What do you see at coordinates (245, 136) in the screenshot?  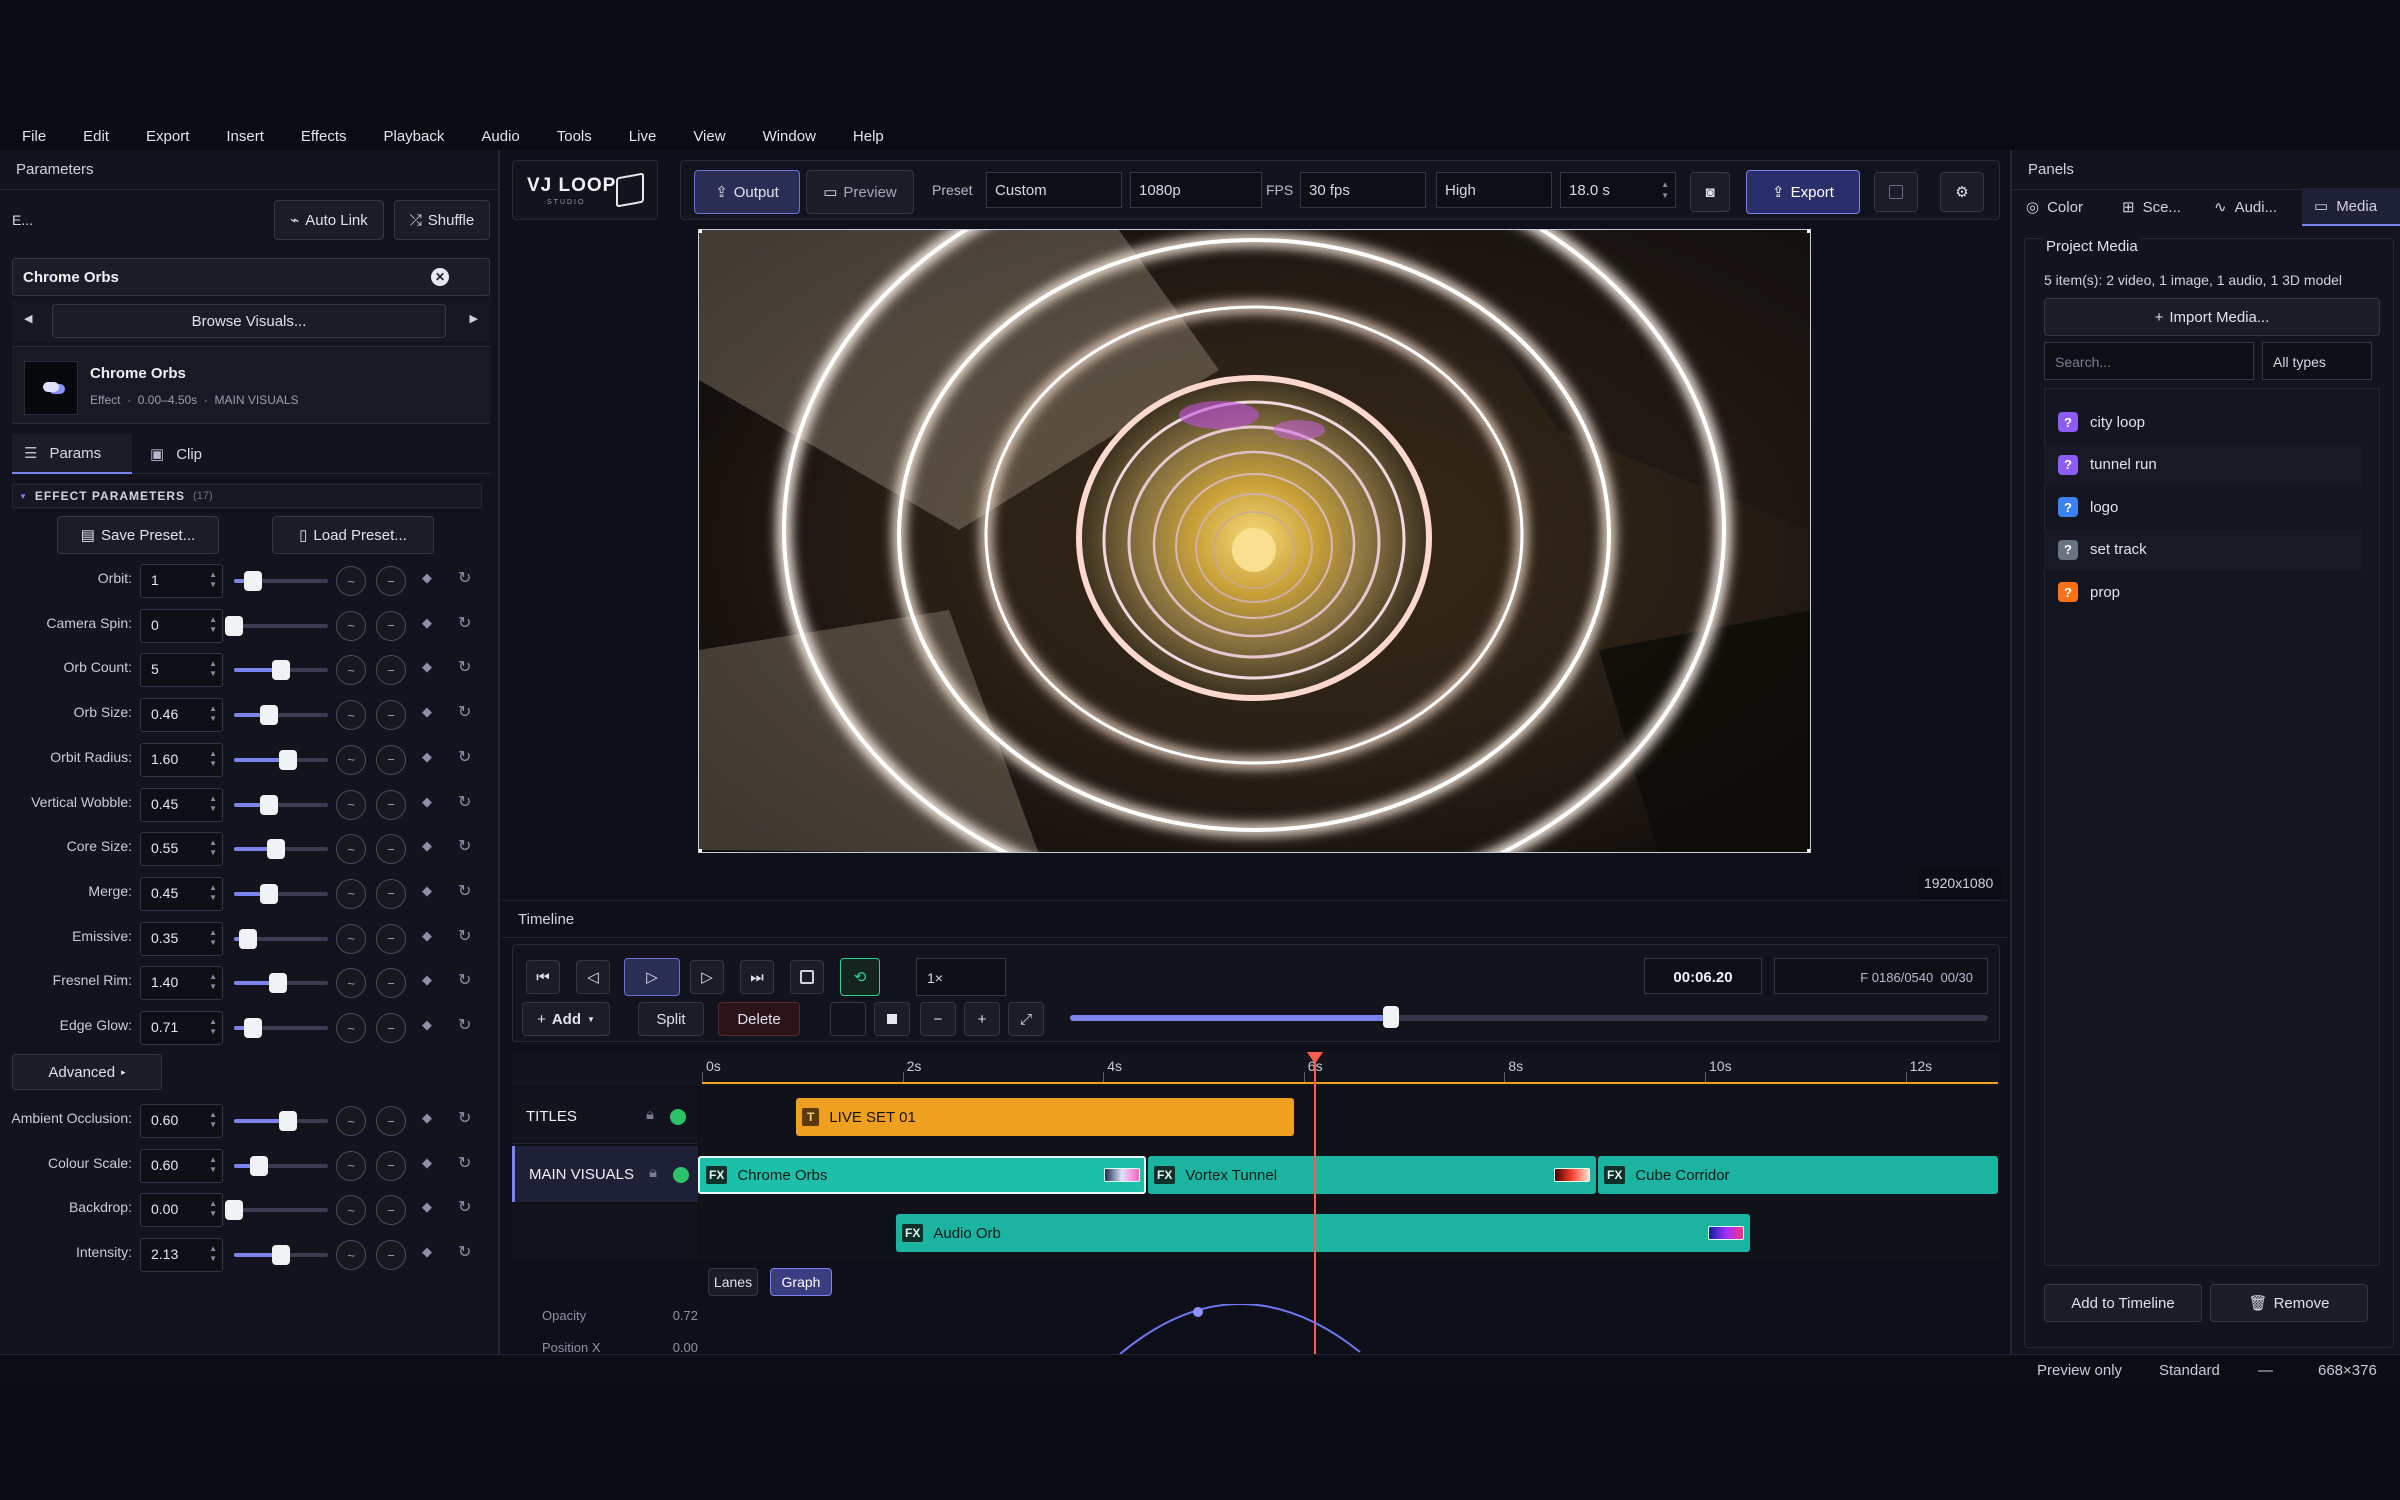 I see `menu-item: Insert` at bounding box center [245, 136].